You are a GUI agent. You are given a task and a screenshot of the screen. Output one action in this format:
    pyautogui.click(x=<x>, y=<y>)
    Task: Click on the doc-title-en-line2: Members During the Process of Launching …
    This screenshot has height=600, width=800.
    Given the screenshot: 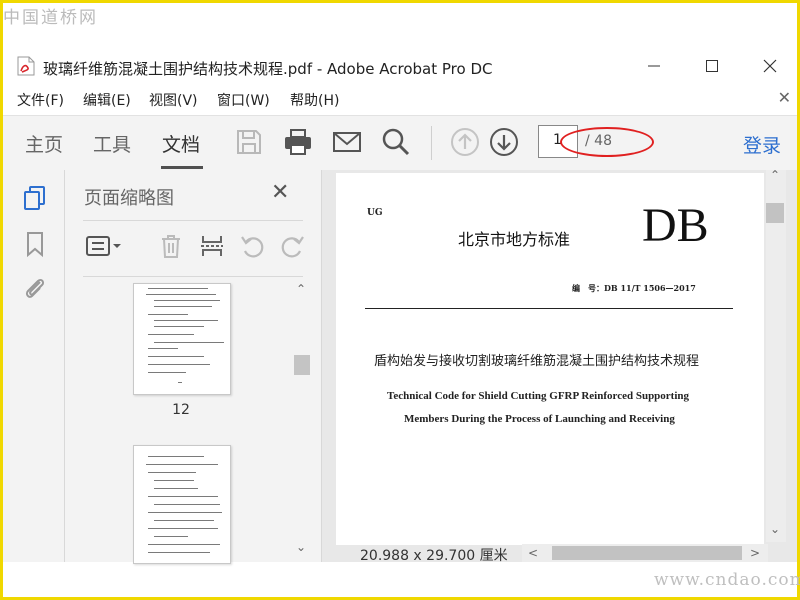 What is the action you would take?
    pyautogui.click(x=539, y=419)
    